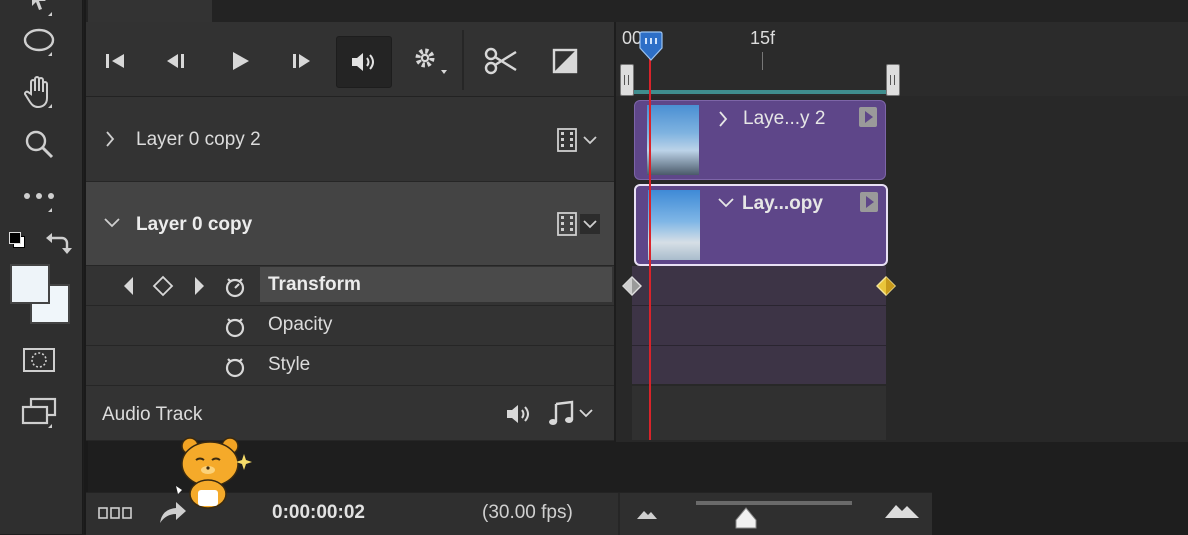  I want to click on ellipse-tool-icon, so click(39, 40).